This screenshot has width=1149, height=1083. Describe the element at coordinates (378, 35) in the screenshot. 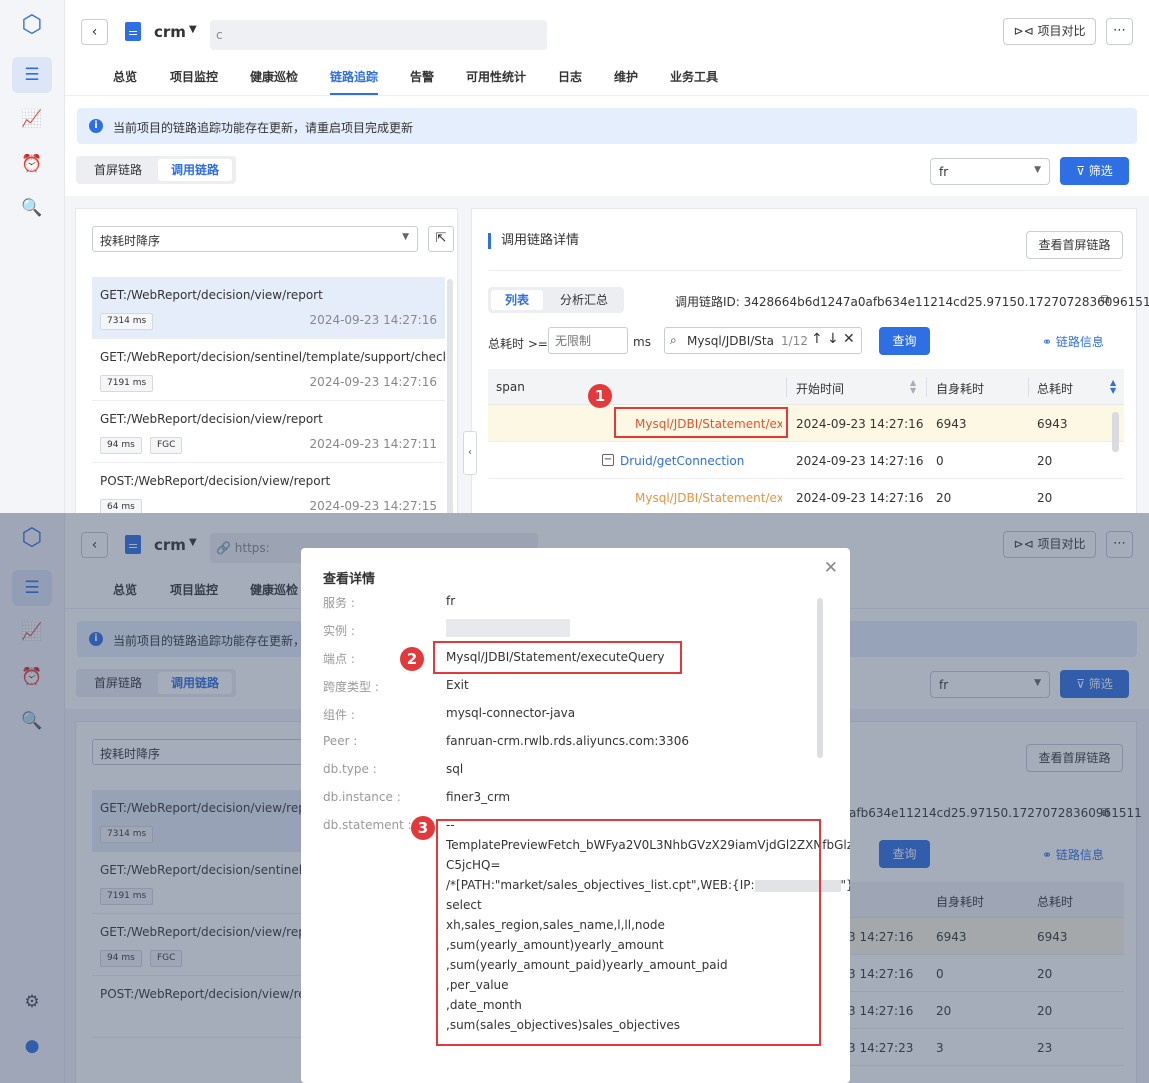

I see `project-url: c` at that location.